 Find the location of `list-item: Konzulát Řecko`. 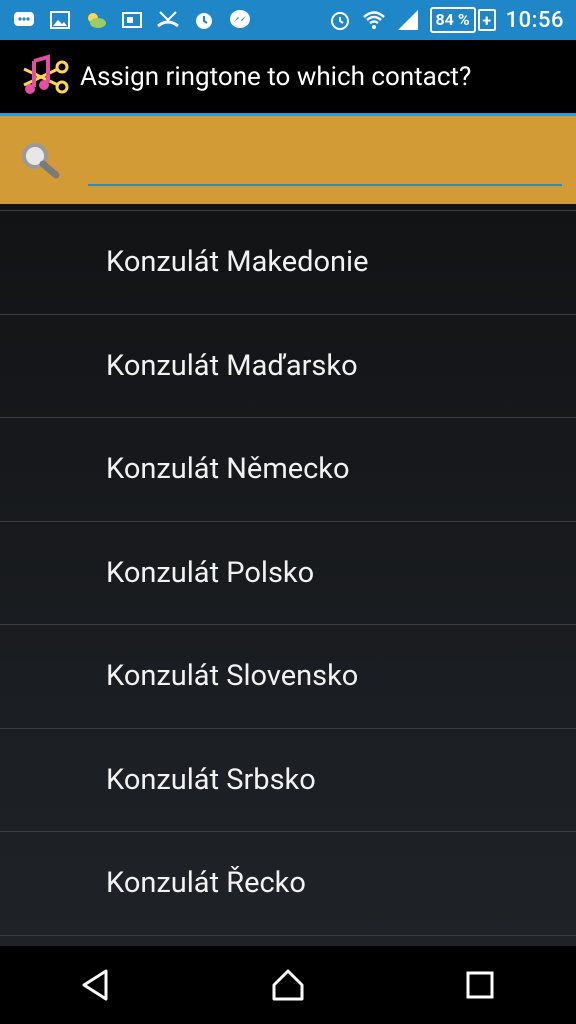

list-item: Konzulát Řecko is located at coordinates (288, 884).